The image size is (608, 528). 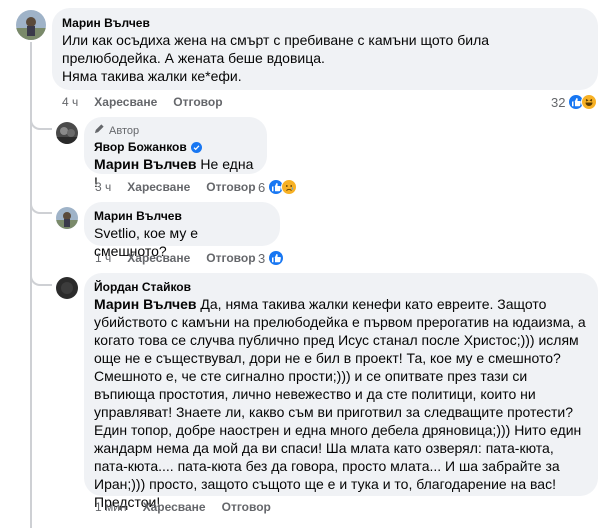 I want to click on comment-author: Явор Божанков, so click(x=174, y=147).